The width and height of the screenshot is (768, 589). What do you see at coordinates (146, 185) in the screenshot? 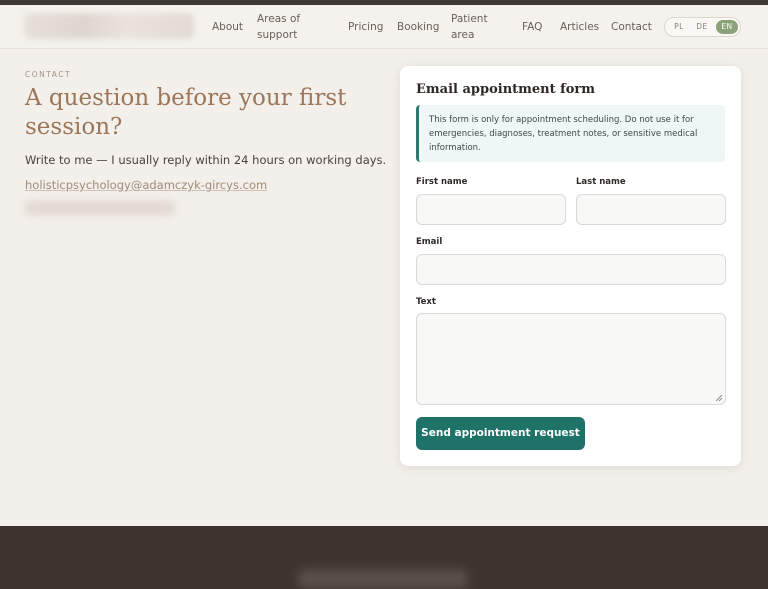
I see `contact-email-link: holisticpsychology@adamczyk-gircys.com` at bounding box center [146, 185].